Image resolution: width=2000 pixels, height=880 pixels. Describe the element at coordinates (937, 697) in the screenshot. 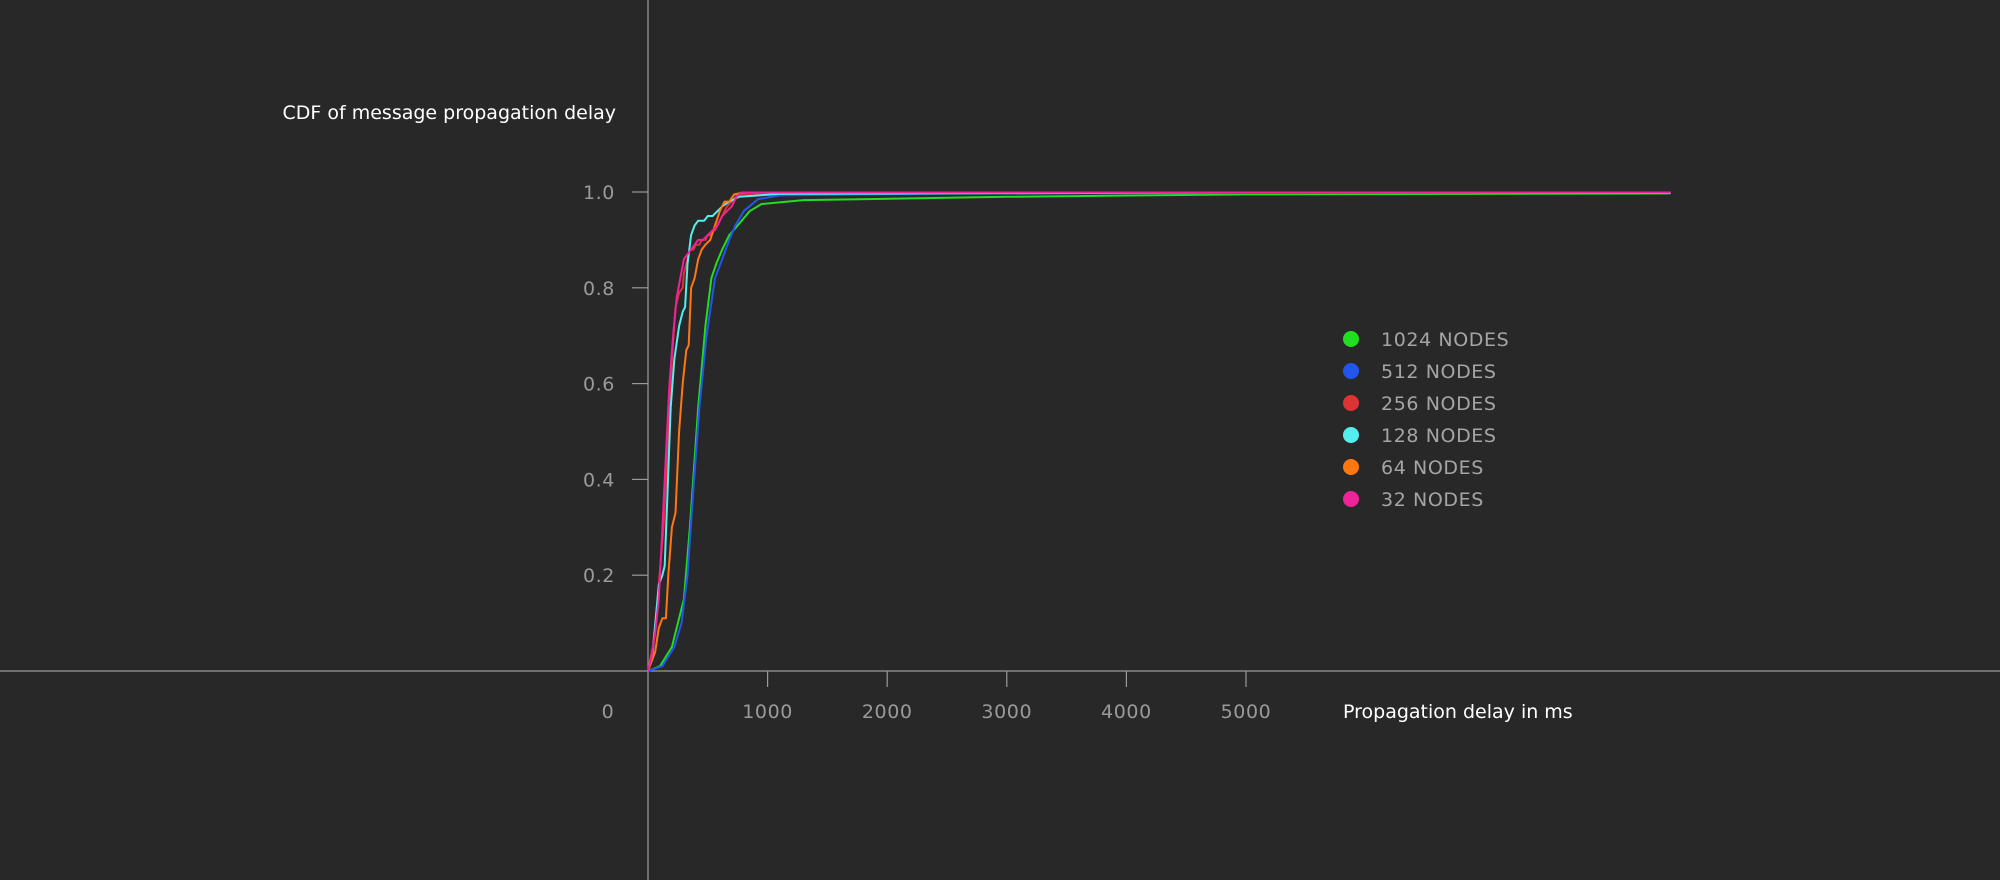

I see `x-axis-ticks: 0 1000 2000 3000 4000 5000` at that location.